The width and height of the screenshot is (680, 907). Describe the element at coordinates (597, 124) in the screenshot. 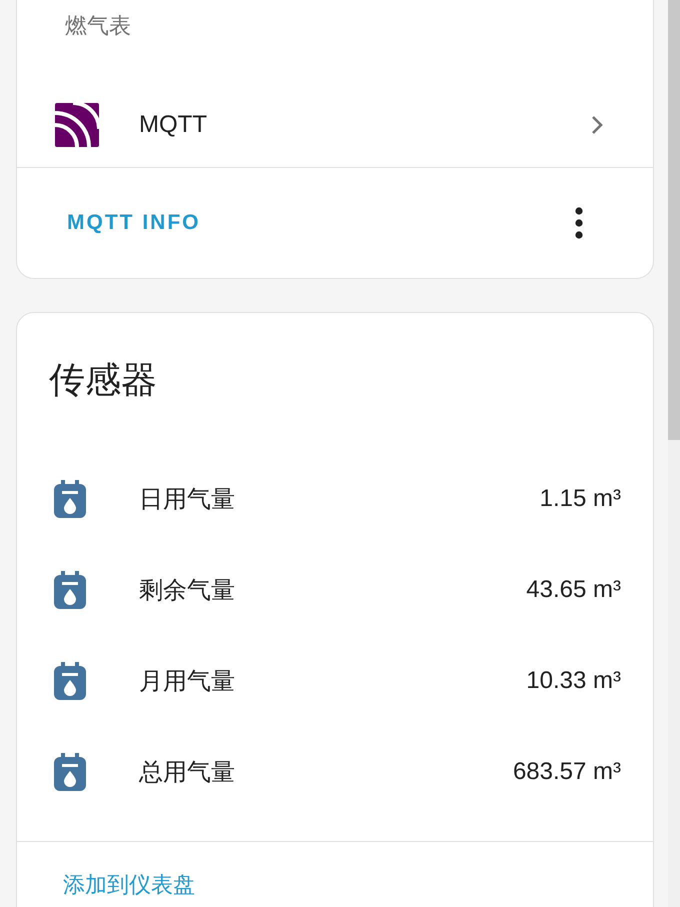

I see `chevron-icon` at that location.